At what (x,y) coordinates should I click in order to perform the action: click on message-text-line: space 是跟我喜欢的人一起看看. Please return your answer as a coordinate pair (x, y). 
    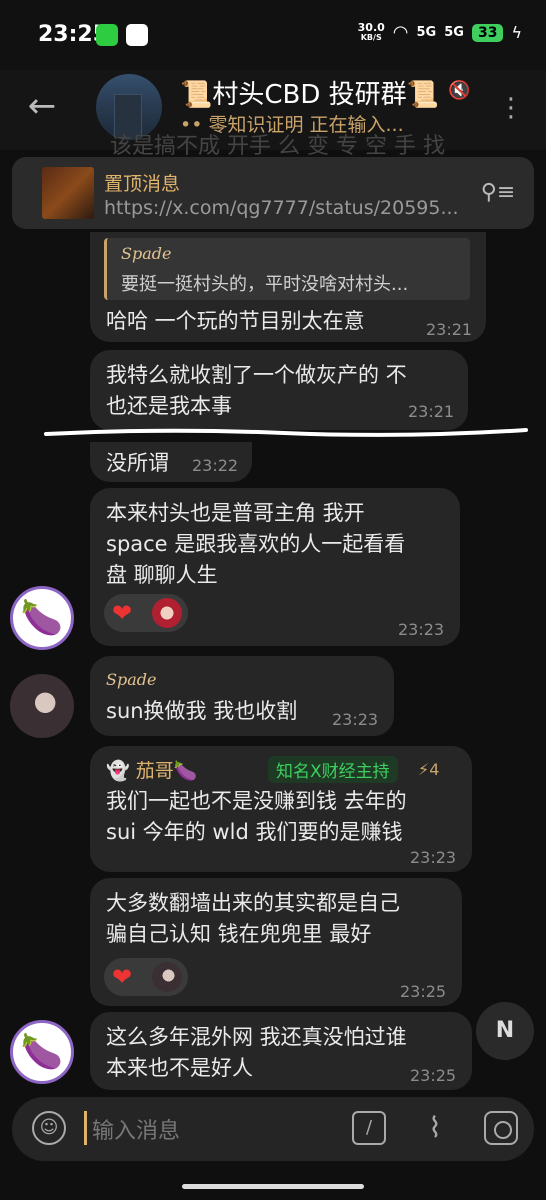
    Looking at the image, I should click on (256, 544).